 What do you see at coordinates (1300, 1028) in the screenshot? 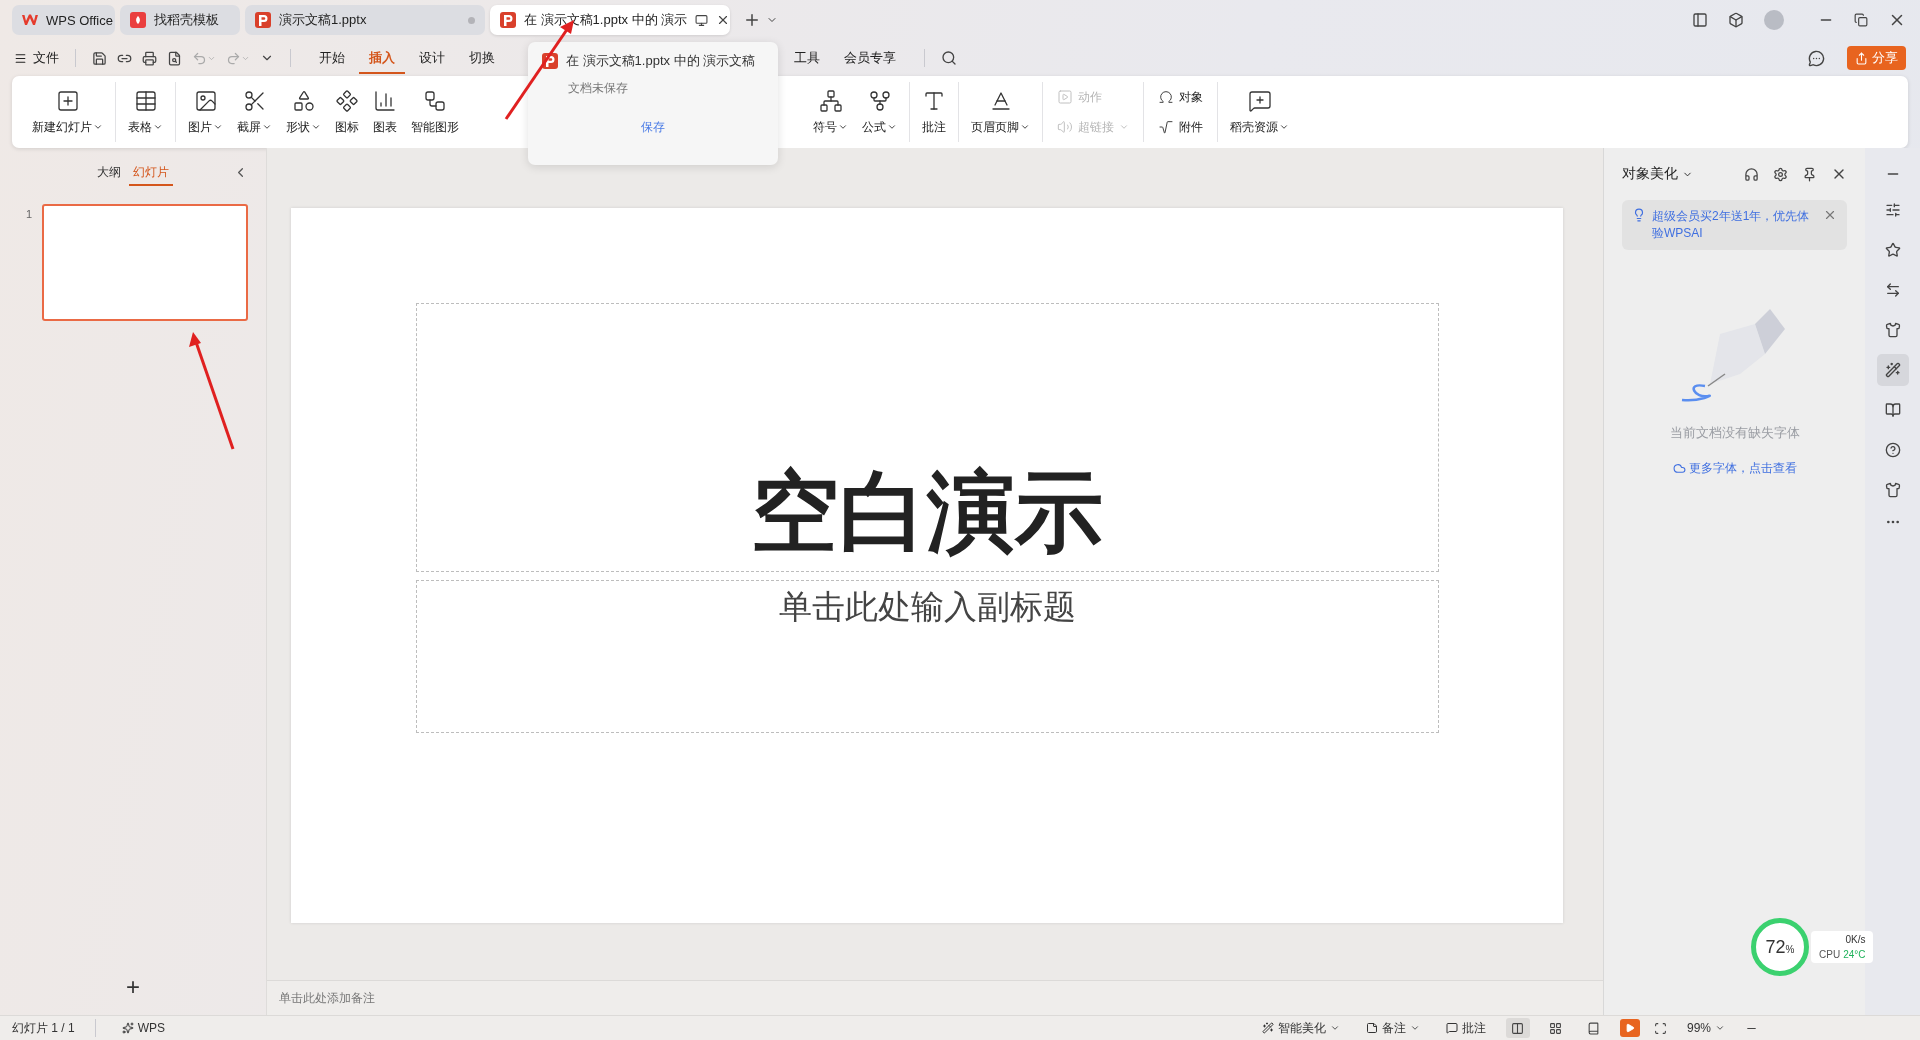
I see `beautify-button: 智能美化` at bounding box center [1300, 1028].